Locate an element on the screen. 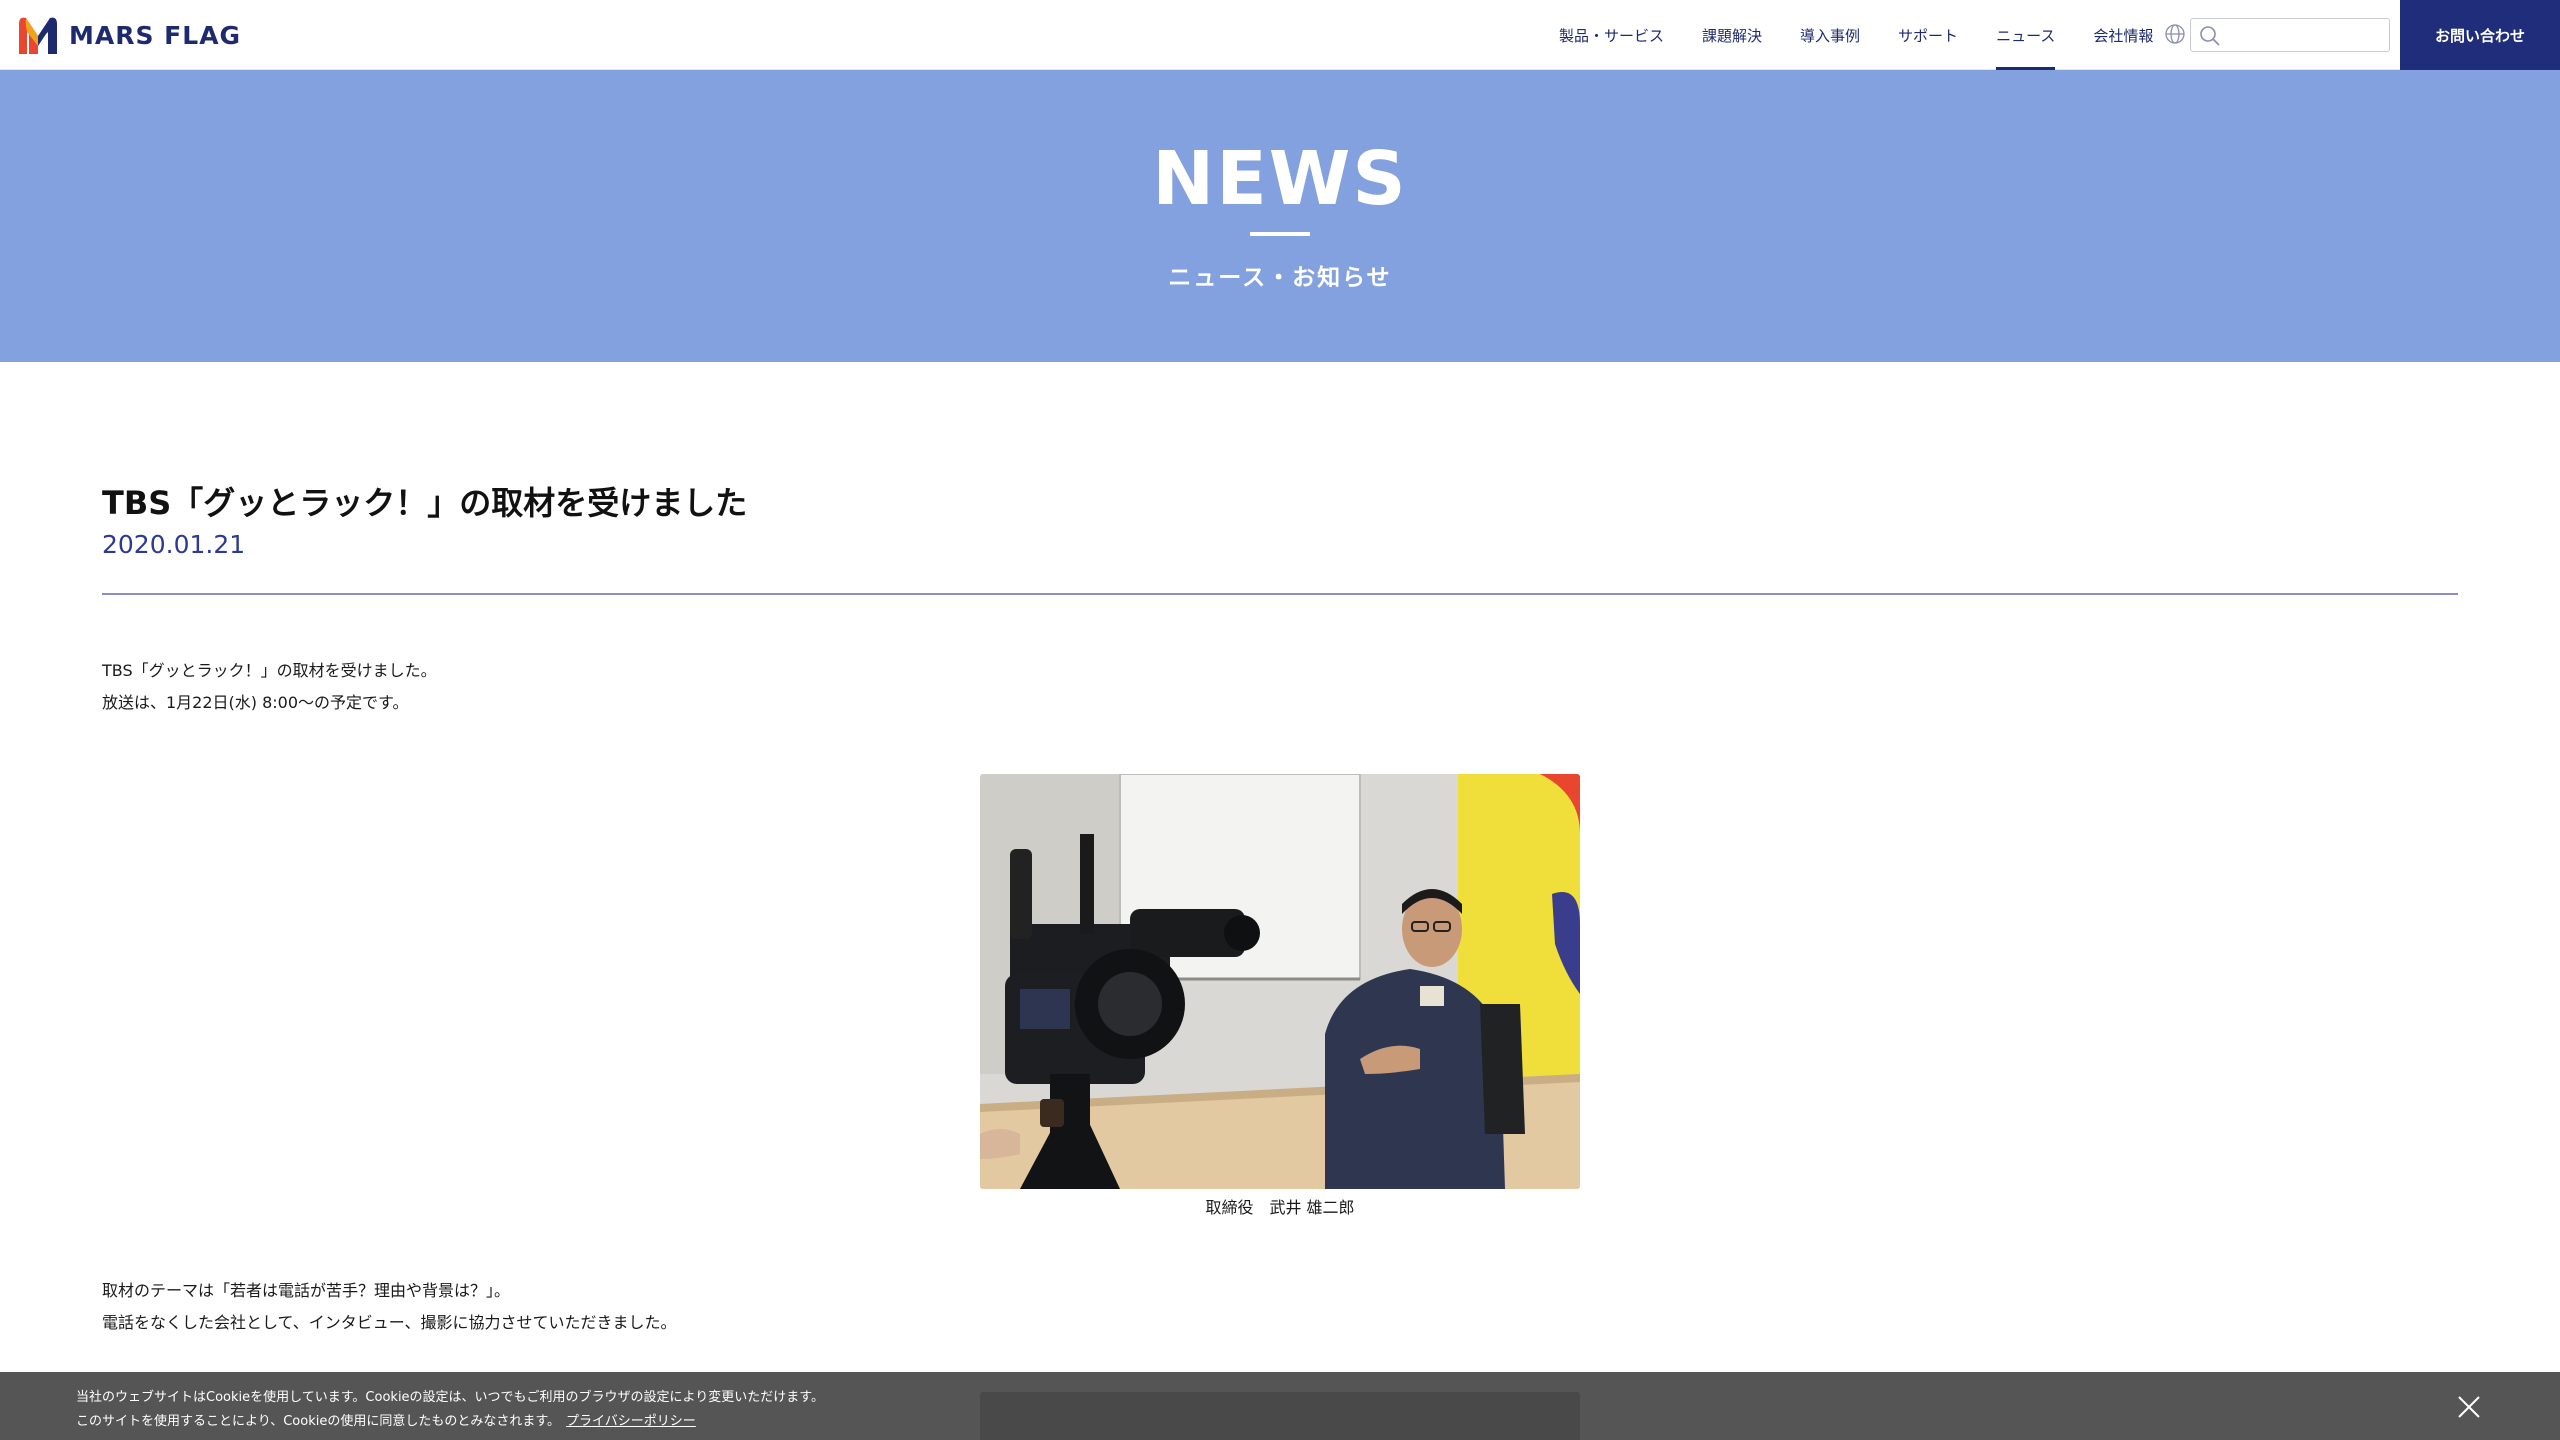  logo-link: MARS FLAG is located at coordinates (128, 35).